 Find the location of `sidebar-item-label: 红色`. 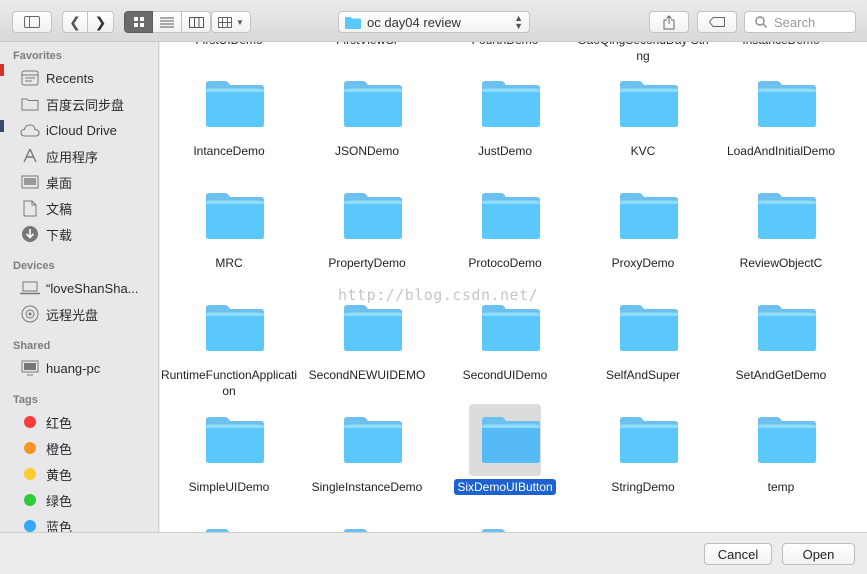

sidebar-item-label: 红色 is located at coordinates (59, 423).